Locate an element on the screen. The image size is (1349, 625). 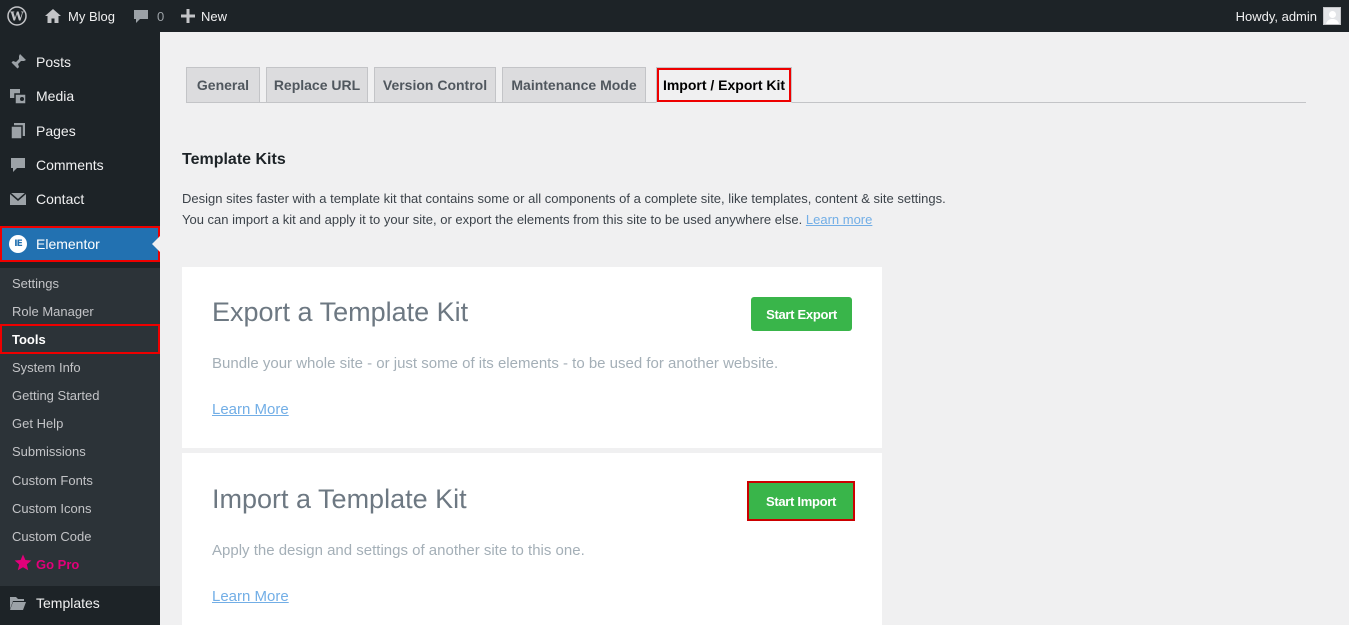
my-account-link: Howdy, admin is located at coordinates (1288, 16).